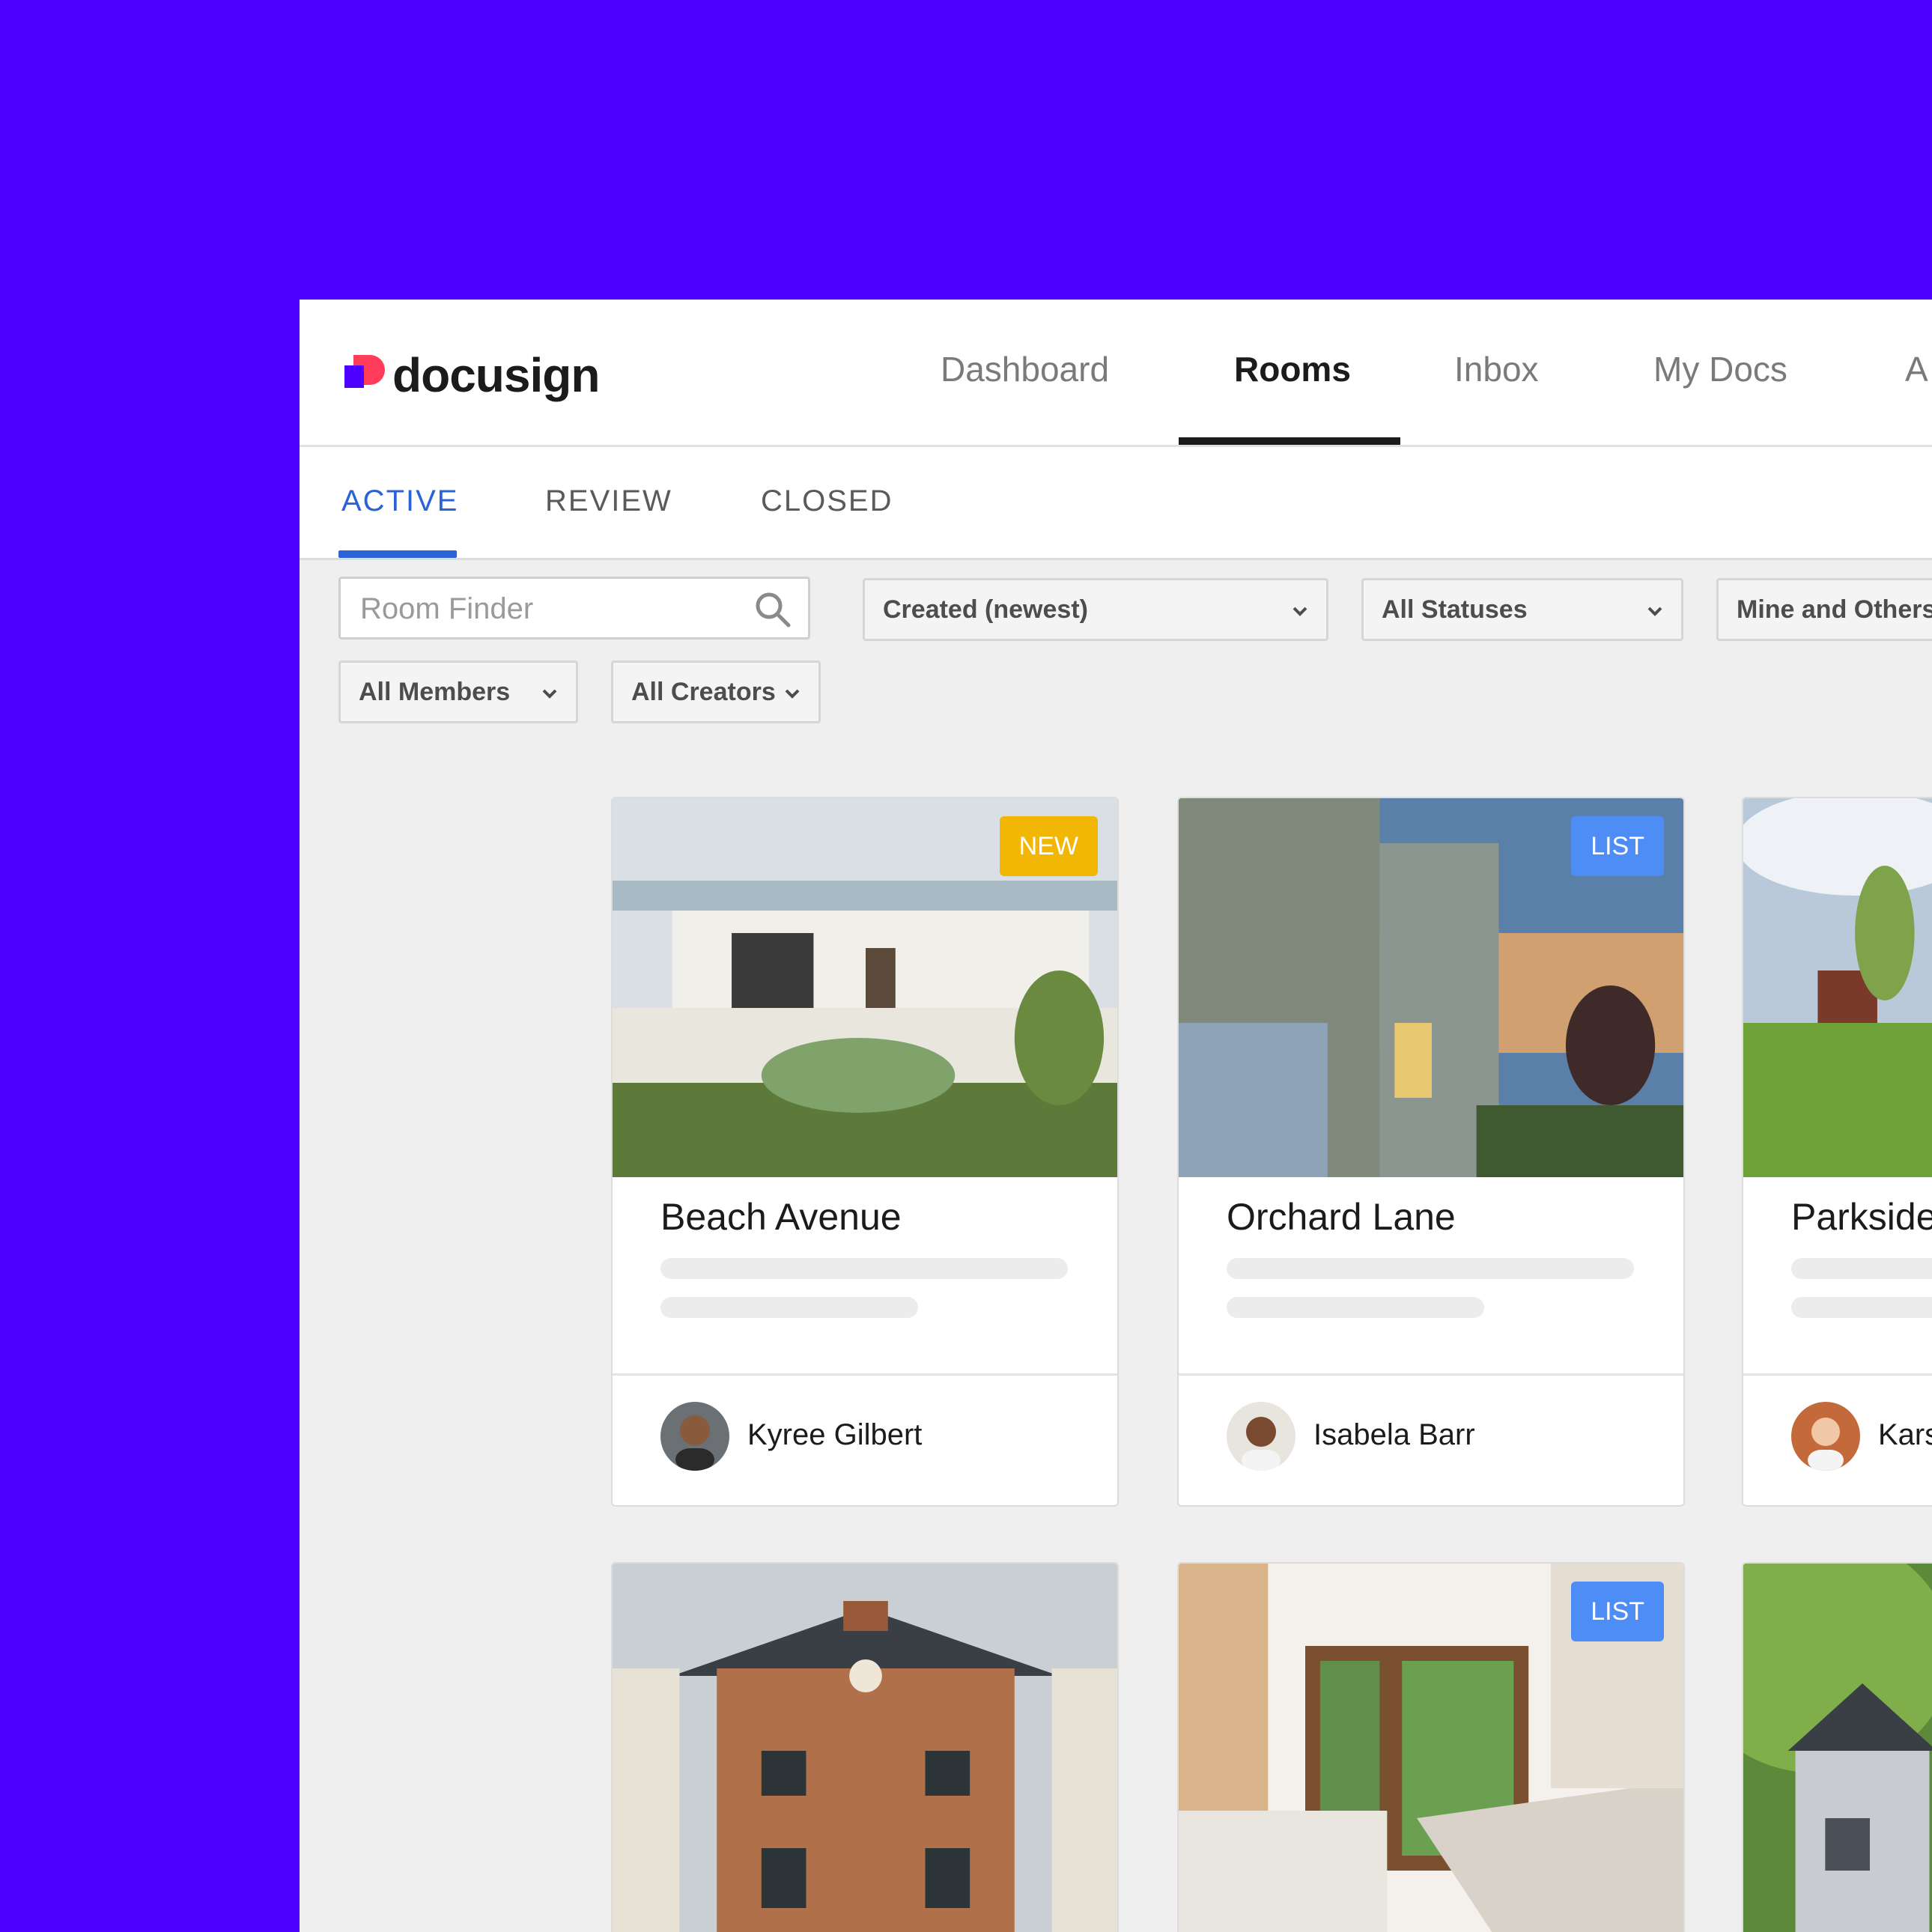 This screenshot has height=1932, width=1932. I want to click on room-card-brick-house, so click(865, 1747).